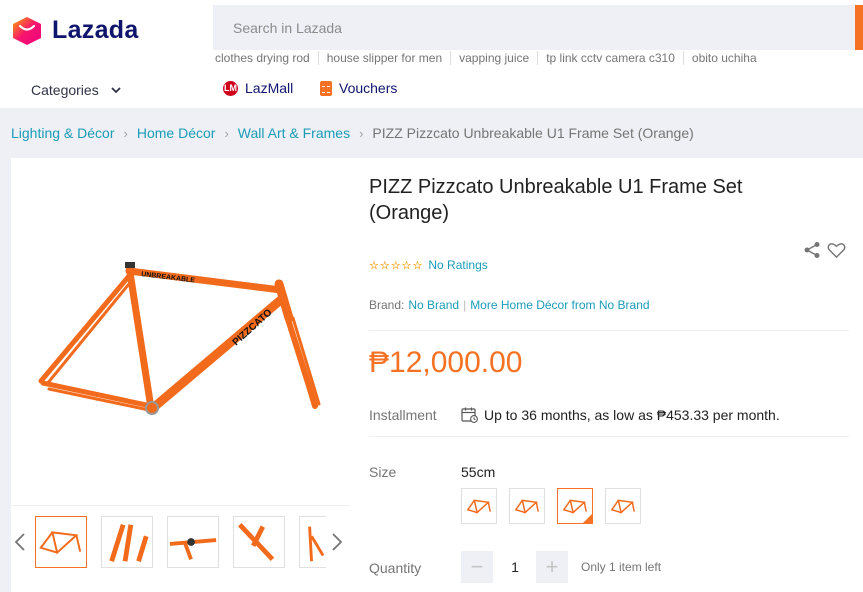  Describe the element at coordinates (383, 472) in the screenshot. I see `size-label: Size` at that location.